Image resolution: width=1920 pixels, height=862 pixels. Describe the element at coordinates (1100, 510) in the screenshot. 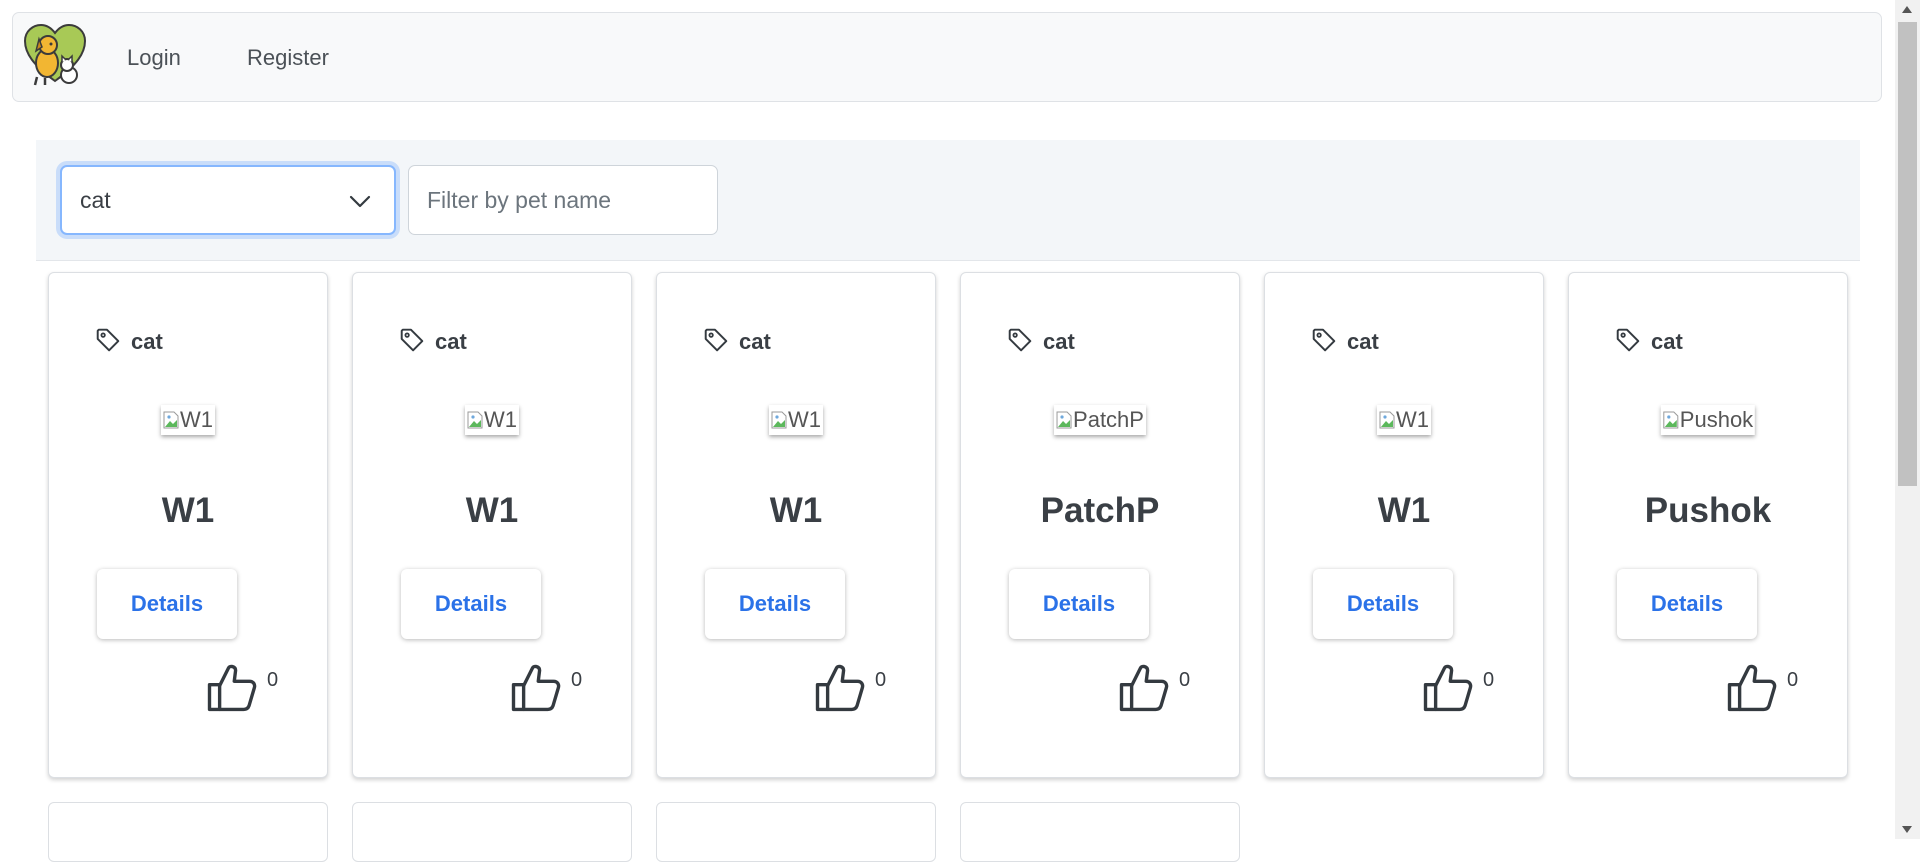

I see `pet-name: PatchP` at that location.